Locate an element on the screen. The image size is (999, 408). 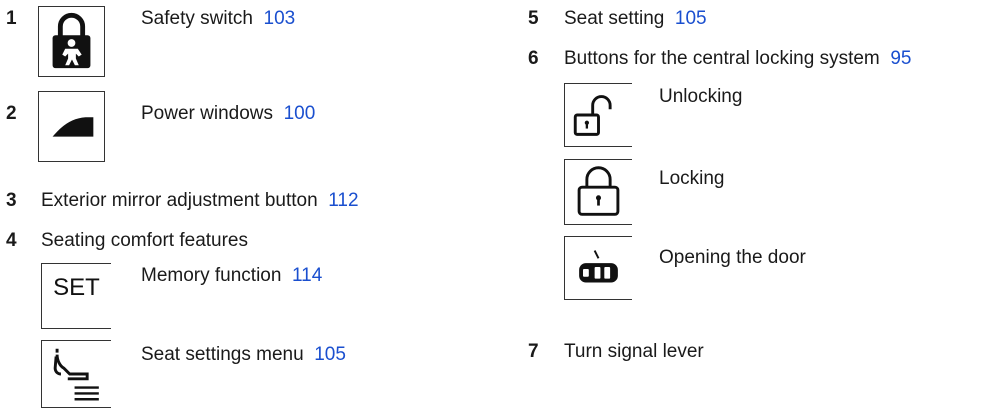
memory-function-label-group: Memory function 114 is located at coordinates (231, 276).